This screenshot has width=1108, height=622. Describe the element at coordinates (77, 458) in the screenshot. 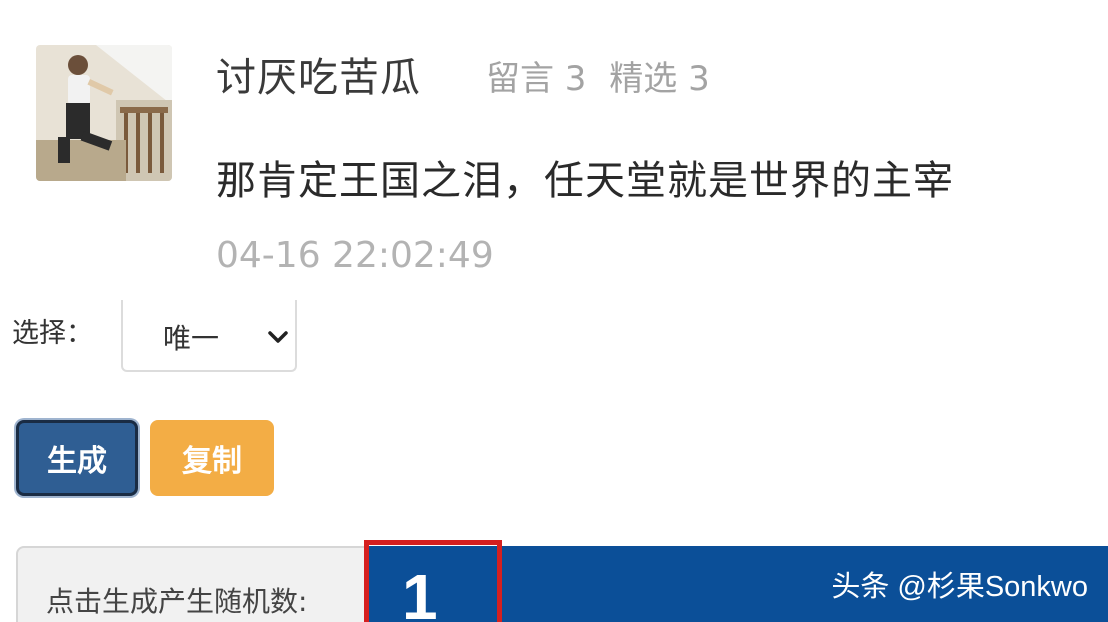

I see `generate-button: 生成` at that location.